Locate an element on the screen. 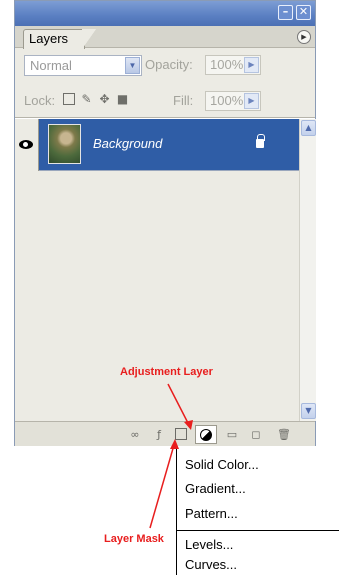  annotation-arrows is located at coordinates (171, 456).